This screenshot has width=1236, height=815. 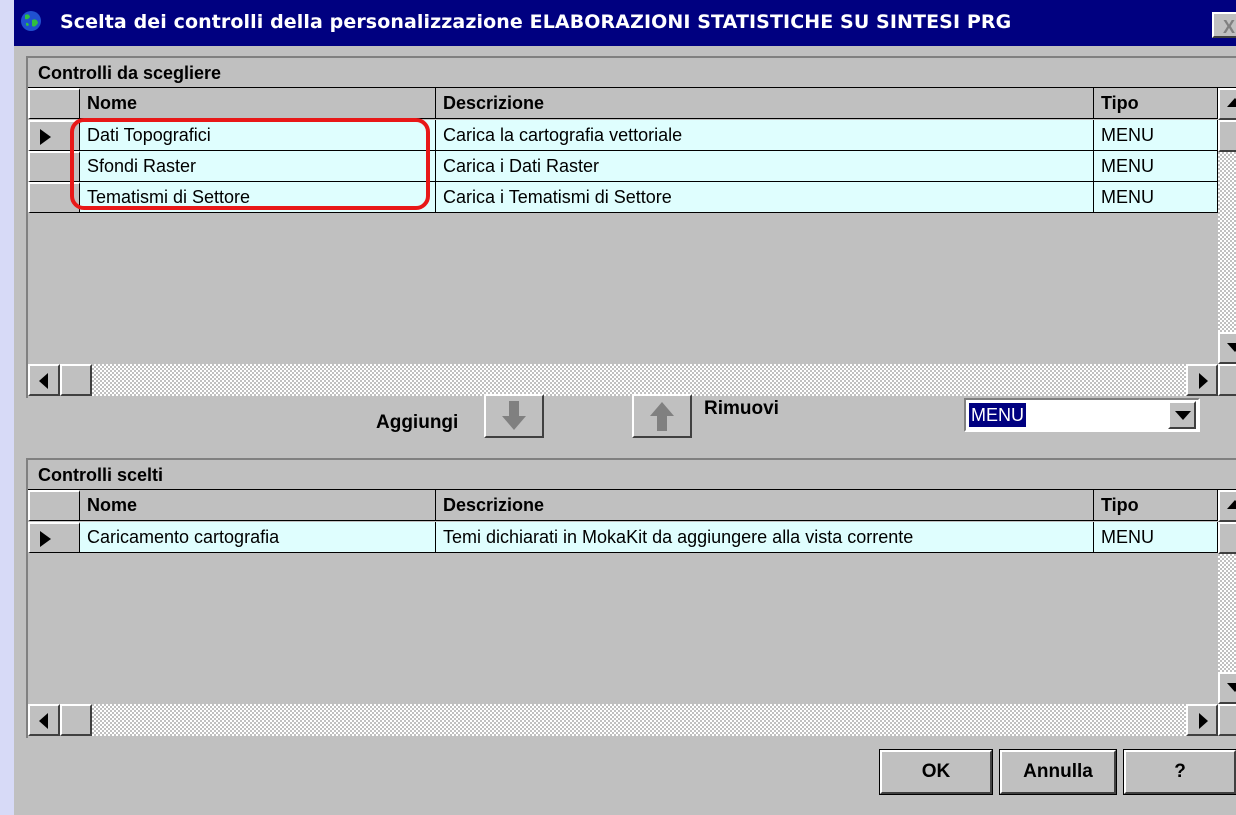 I want to click on cell-nome: Caricamento cartografia, so click(x=258, y=537).